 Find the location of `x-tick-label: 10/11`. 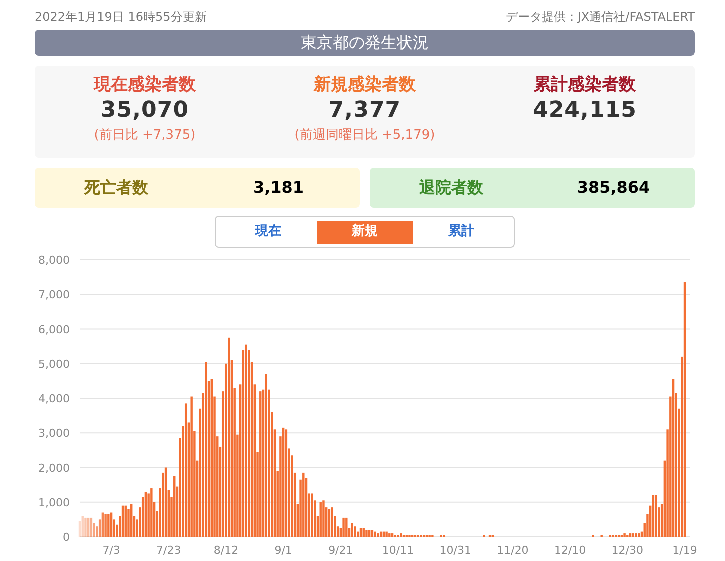

x-tick-label: 10/11 is located at coordinates (398, 550).